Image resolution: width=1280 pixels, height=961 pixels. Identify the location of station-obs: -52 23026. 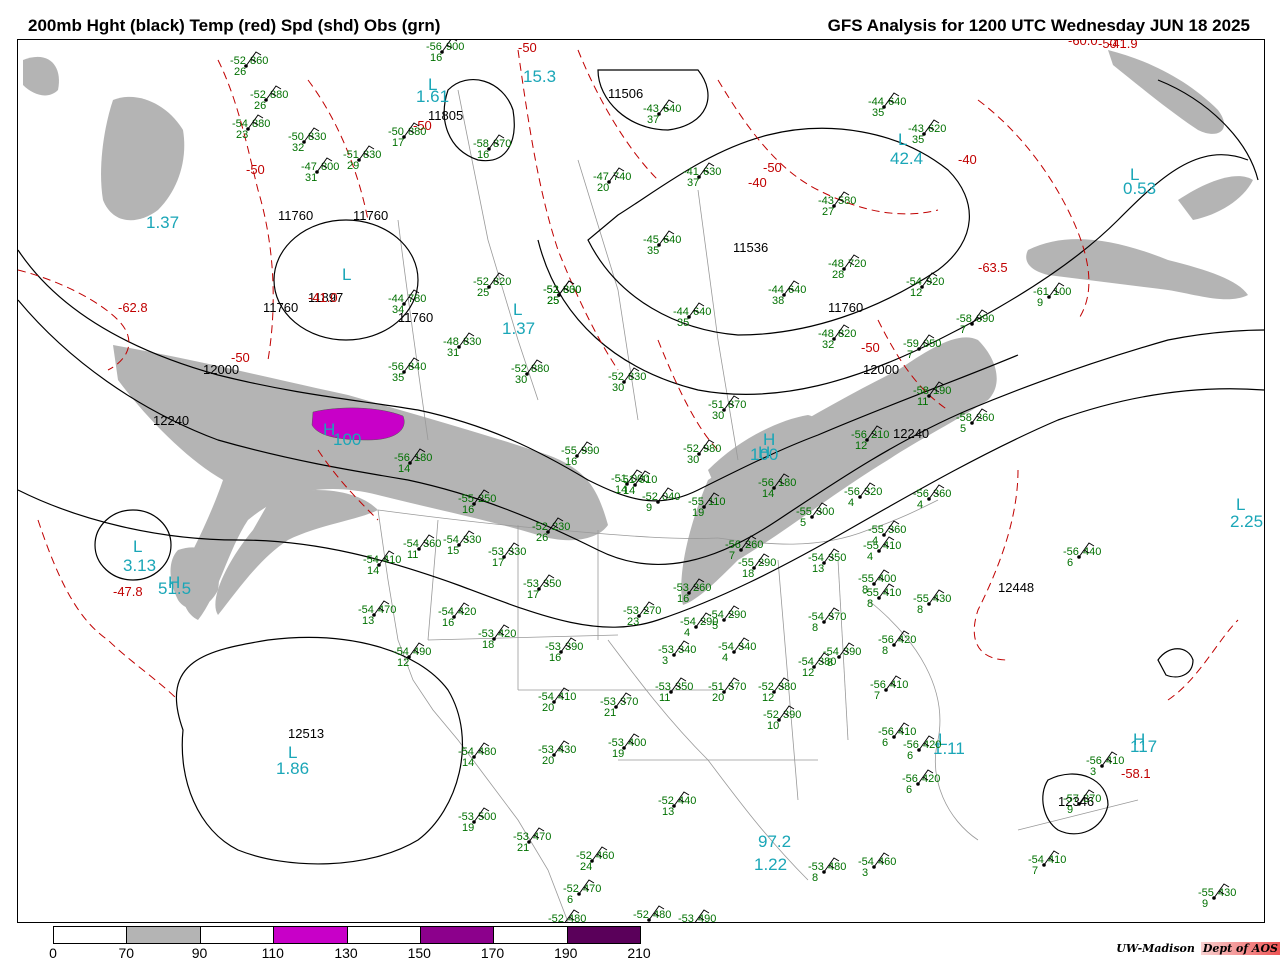
(551, 530).